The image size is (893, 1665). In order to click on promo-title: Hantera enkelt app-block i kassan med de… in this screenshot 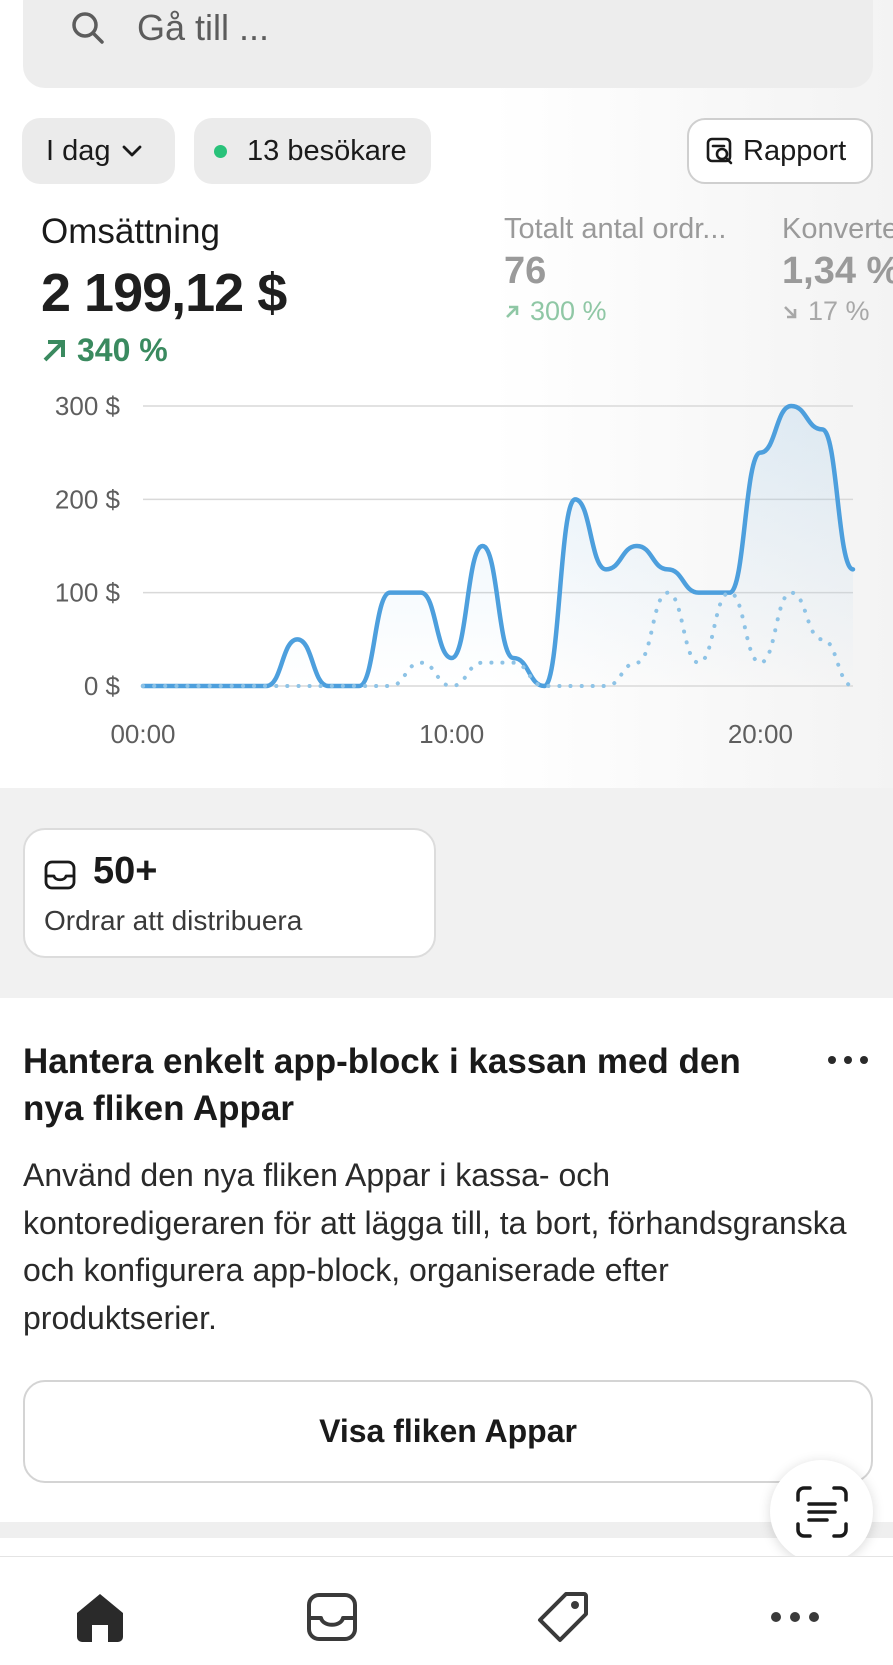, I will do `click(382, 1085)`.